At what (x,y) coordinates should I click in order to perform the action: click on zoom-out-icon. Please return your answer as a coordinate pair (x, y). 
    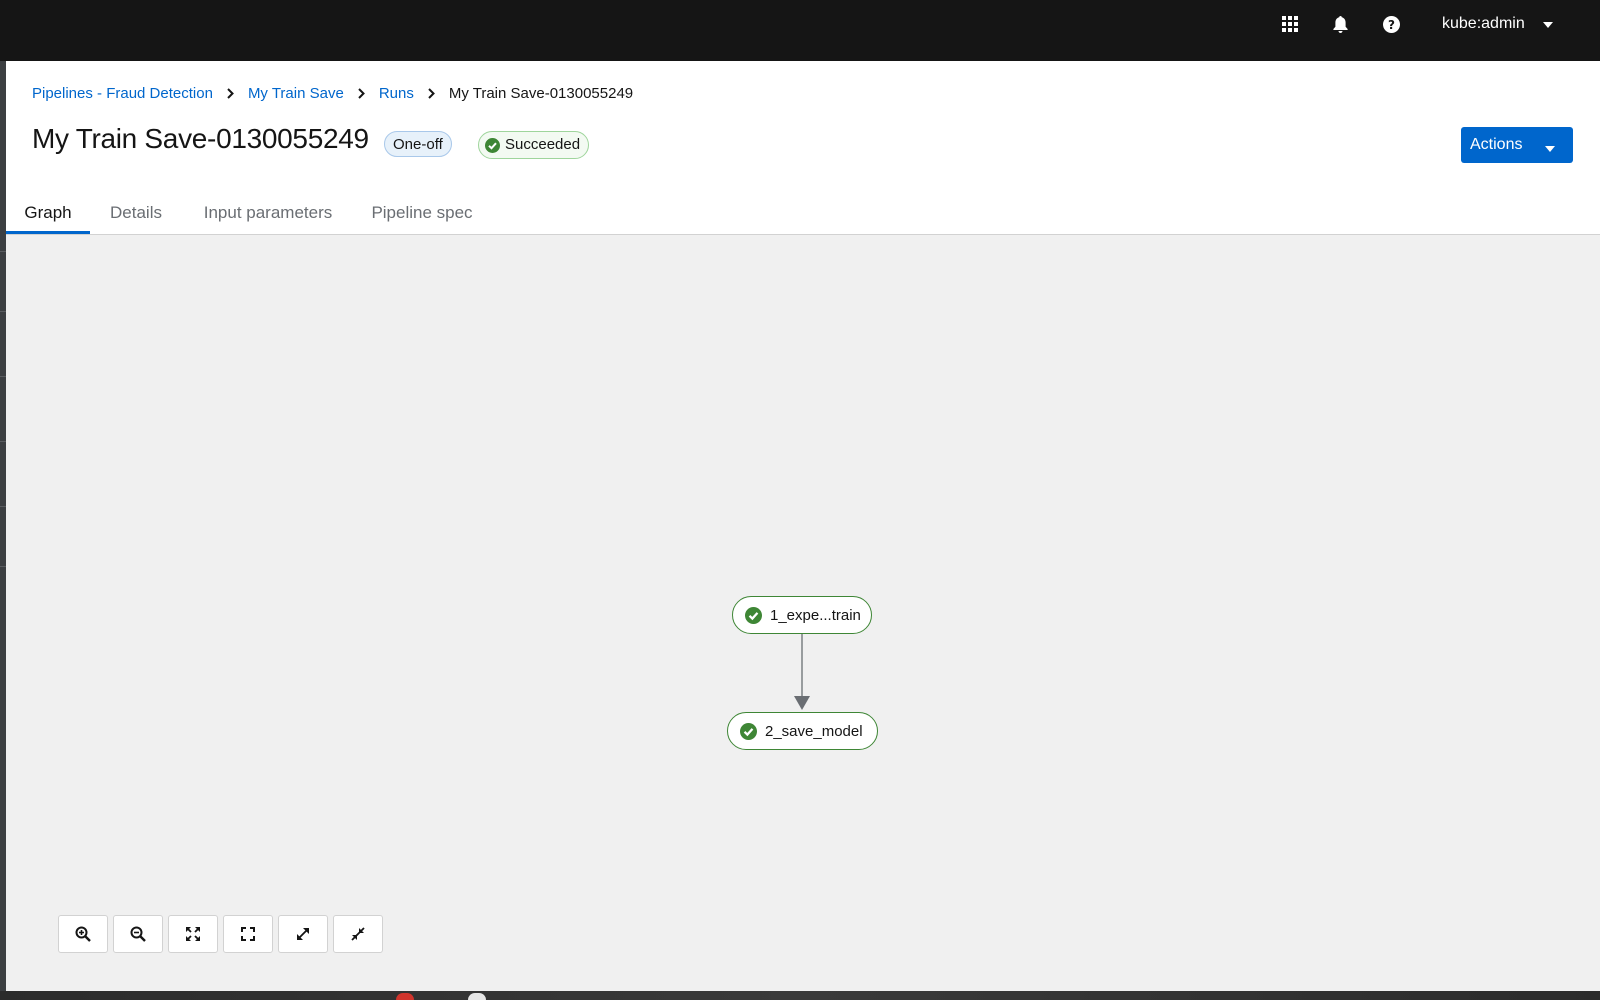
    Looking at the image, I should click on (138, 934).